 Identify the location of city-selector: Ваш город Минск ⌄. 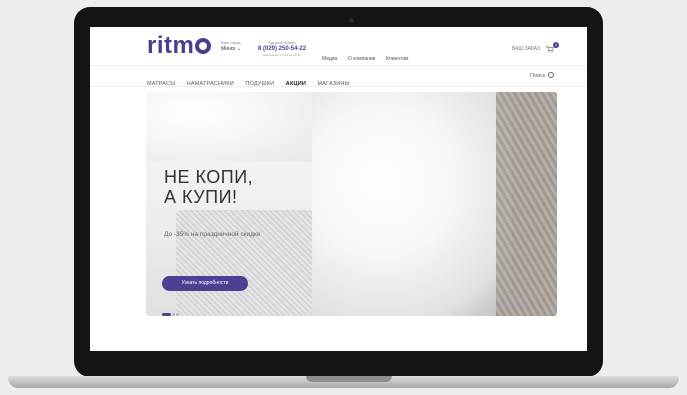
(231, 46).